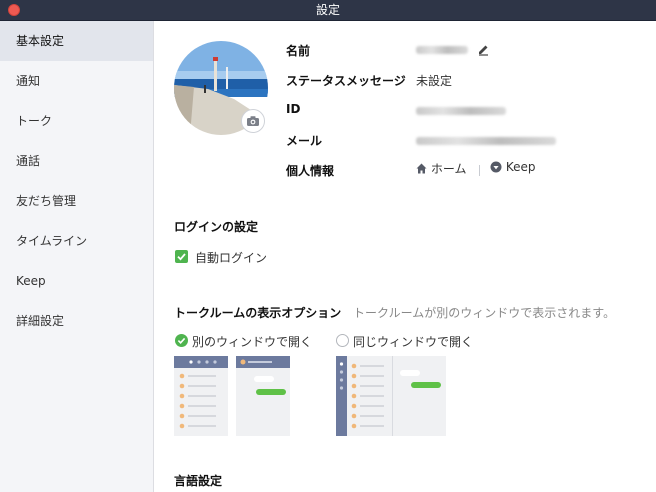 Image resolution: width=656 pixels, height=492 pixels. I want to click on same-window-label: 同じウィンドウで開く, so click(413, 341).